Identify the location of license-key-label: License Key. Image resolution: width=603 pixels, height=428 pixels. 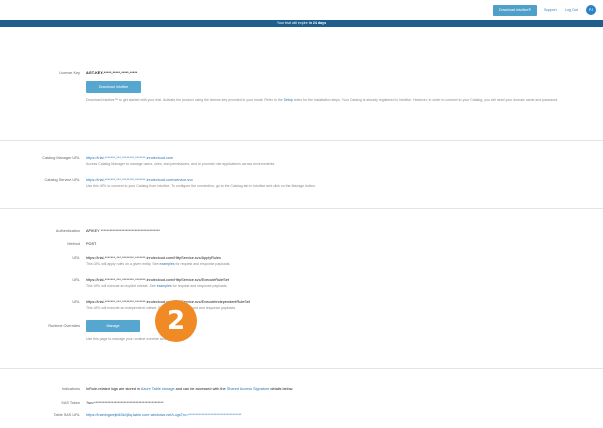
(69, 73).